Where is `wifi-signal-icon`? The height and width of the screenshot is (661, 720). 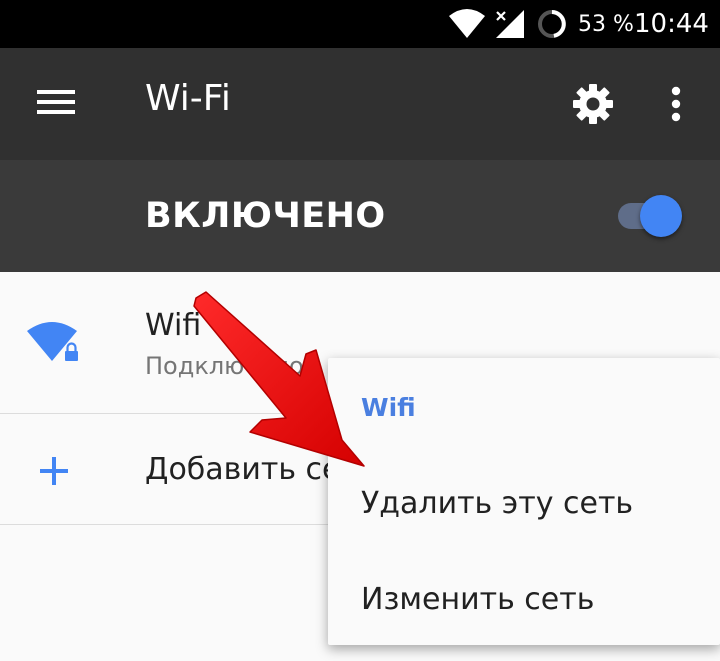 wifi-signal-icon is located at coordinates (467, 24).